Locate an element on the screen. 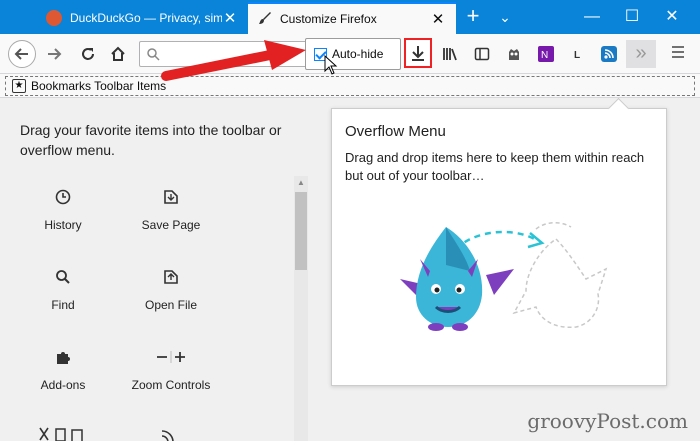  watermark: groovyPost.com is located at coordinates (607, 421).